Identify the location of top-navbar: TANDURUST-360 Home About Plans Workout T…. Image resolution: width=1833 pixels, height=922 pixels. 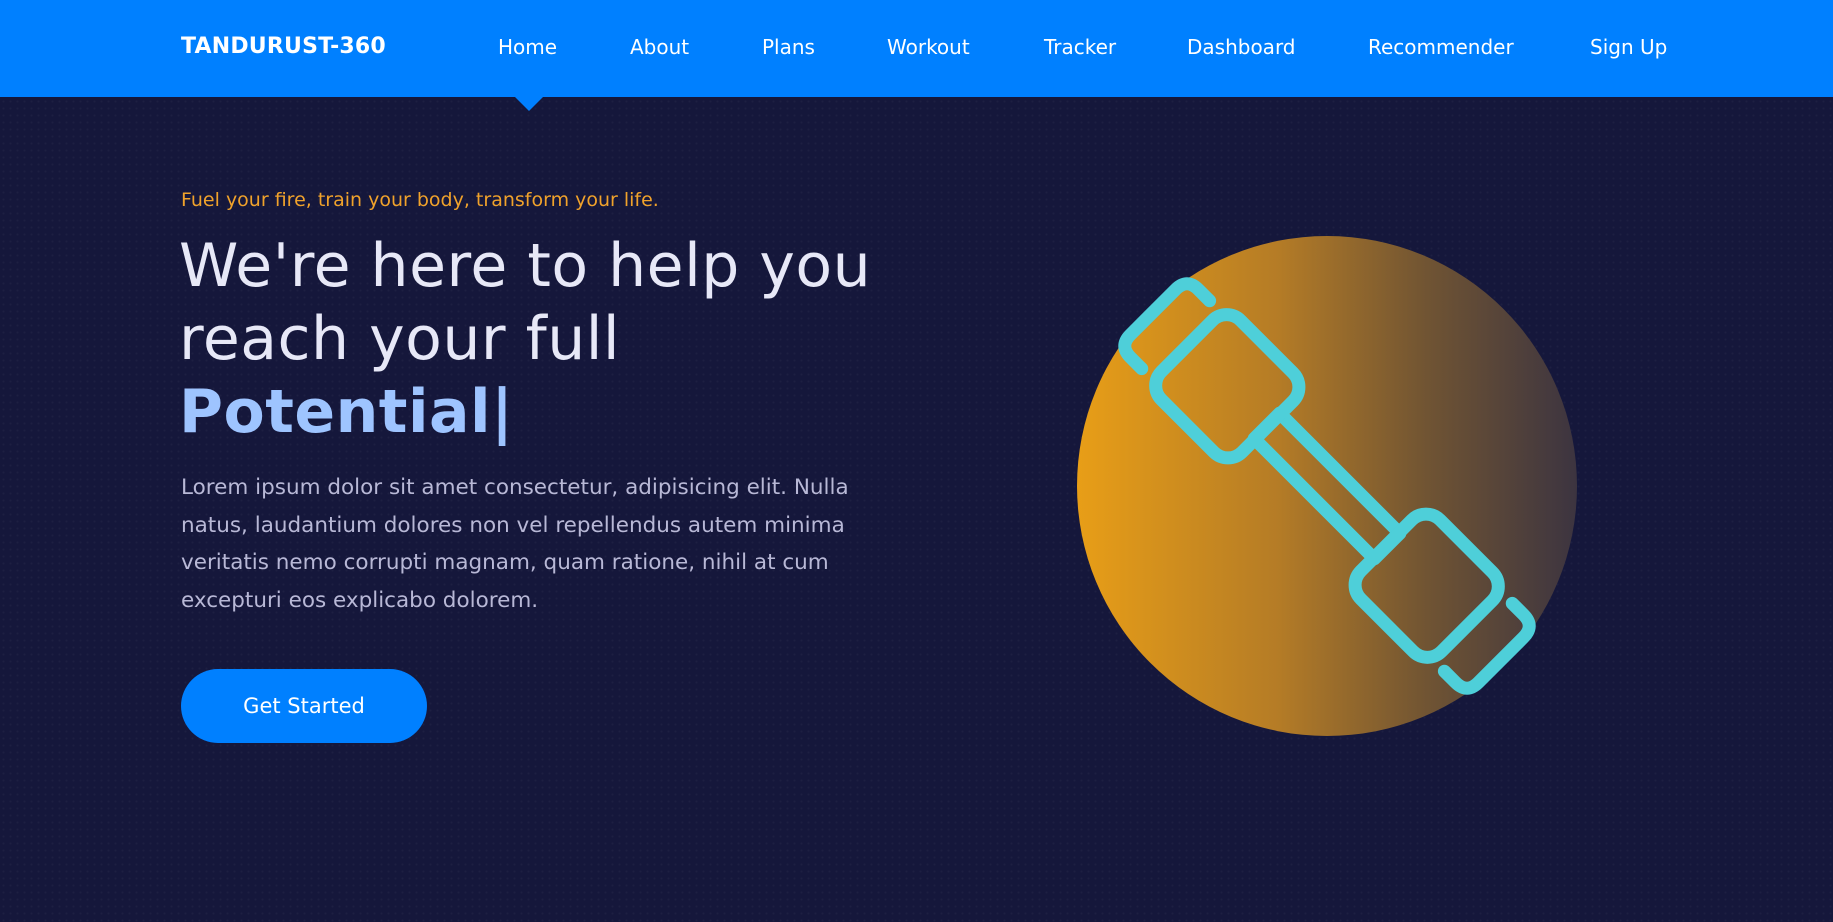
(916, 48).